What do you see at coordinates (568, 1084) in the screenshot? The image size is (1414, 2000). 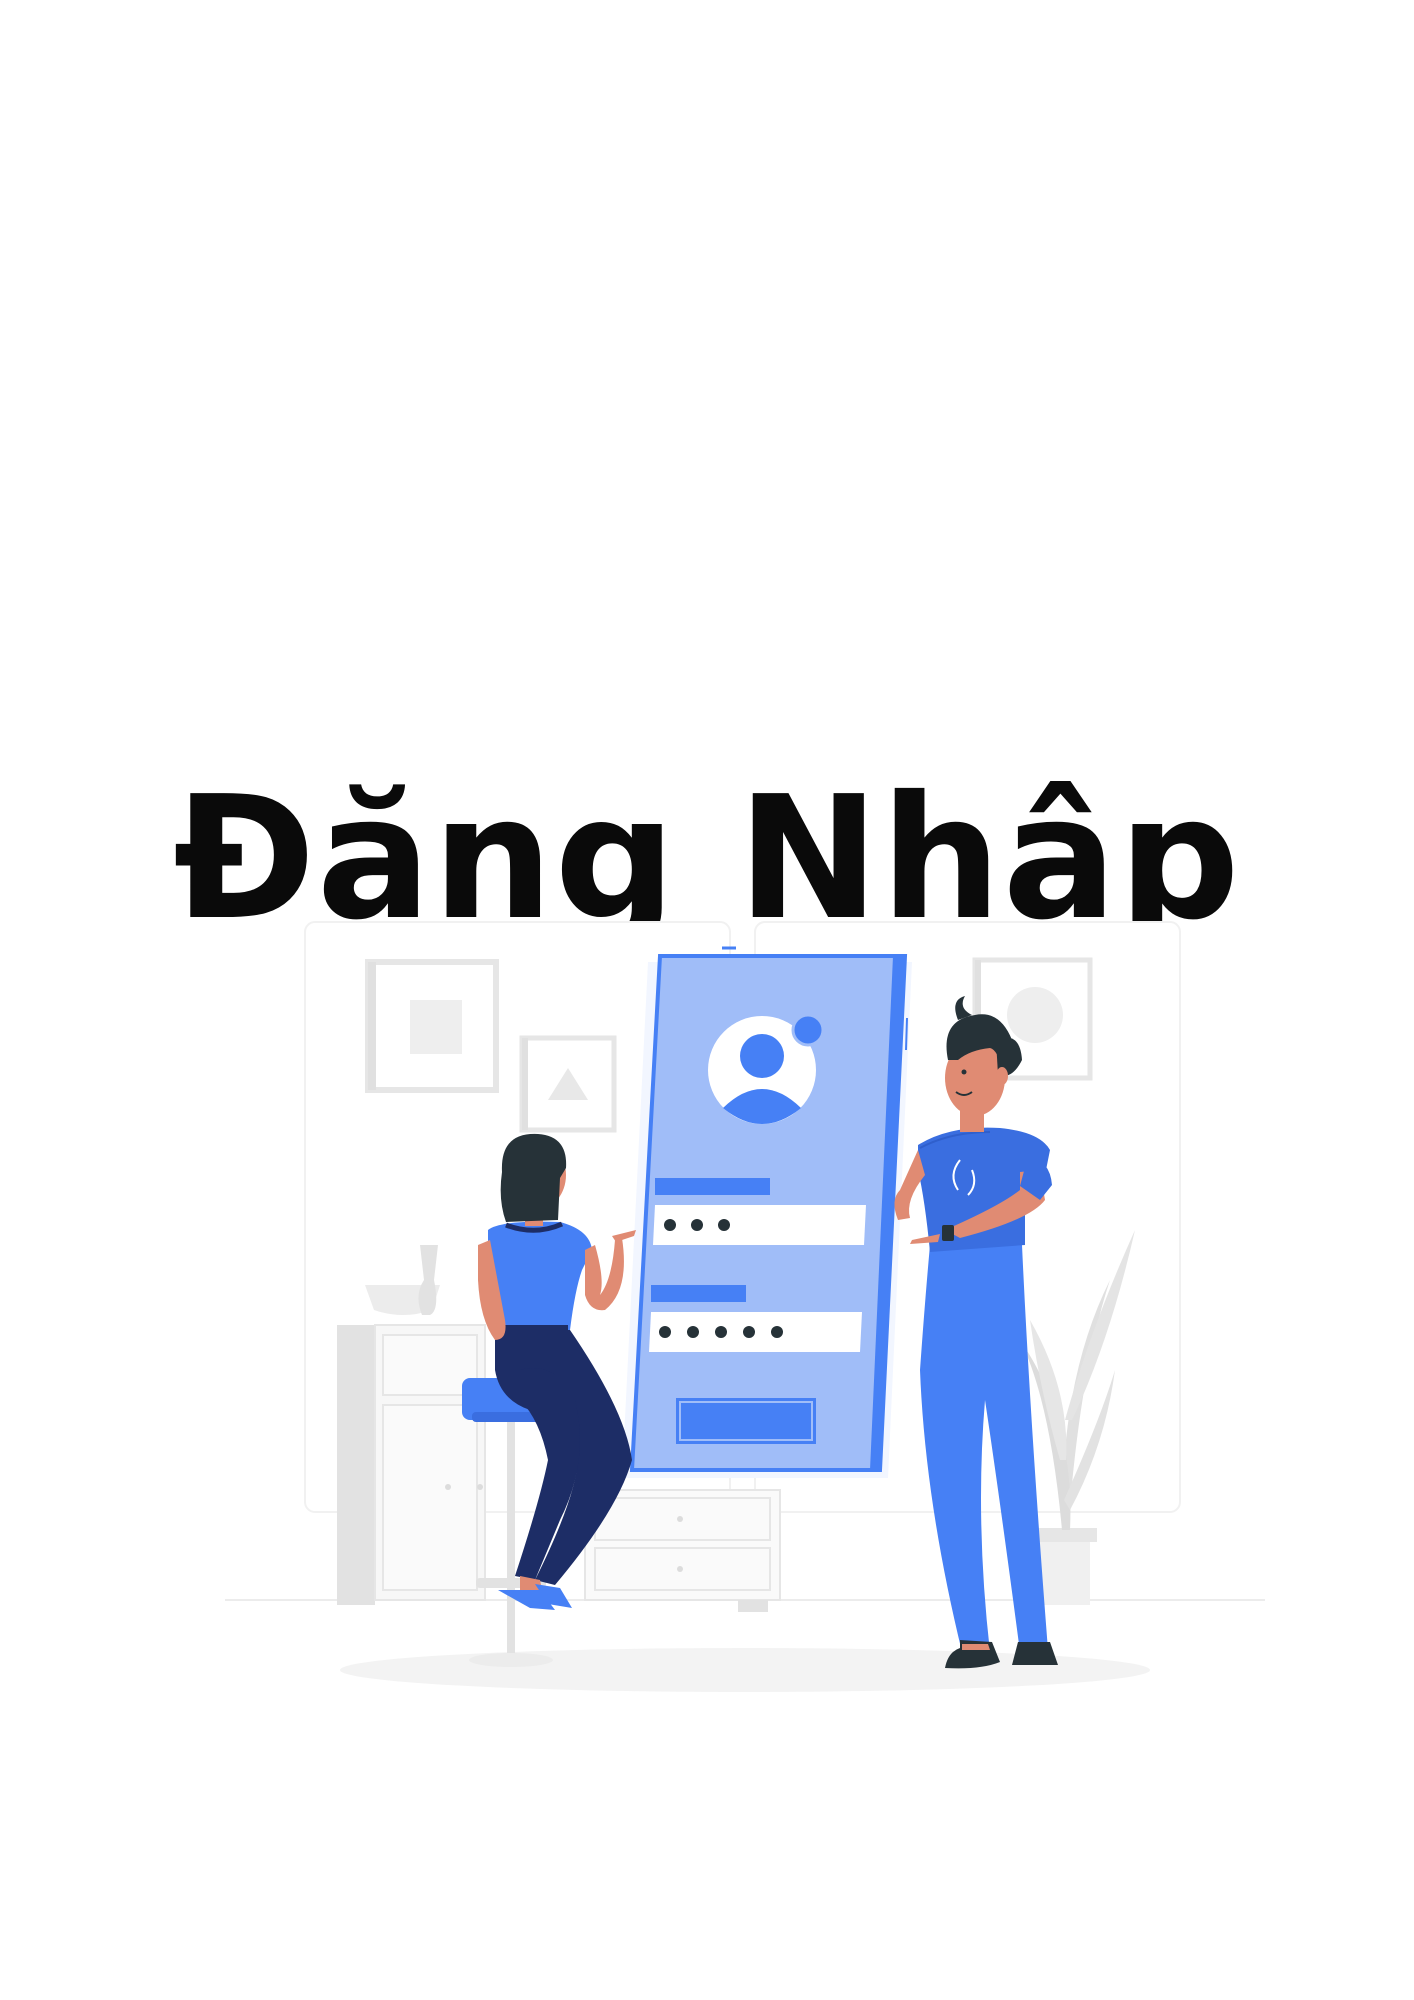 I see `wall-frame-triangle-icon` at bounding box center [568, 1084].